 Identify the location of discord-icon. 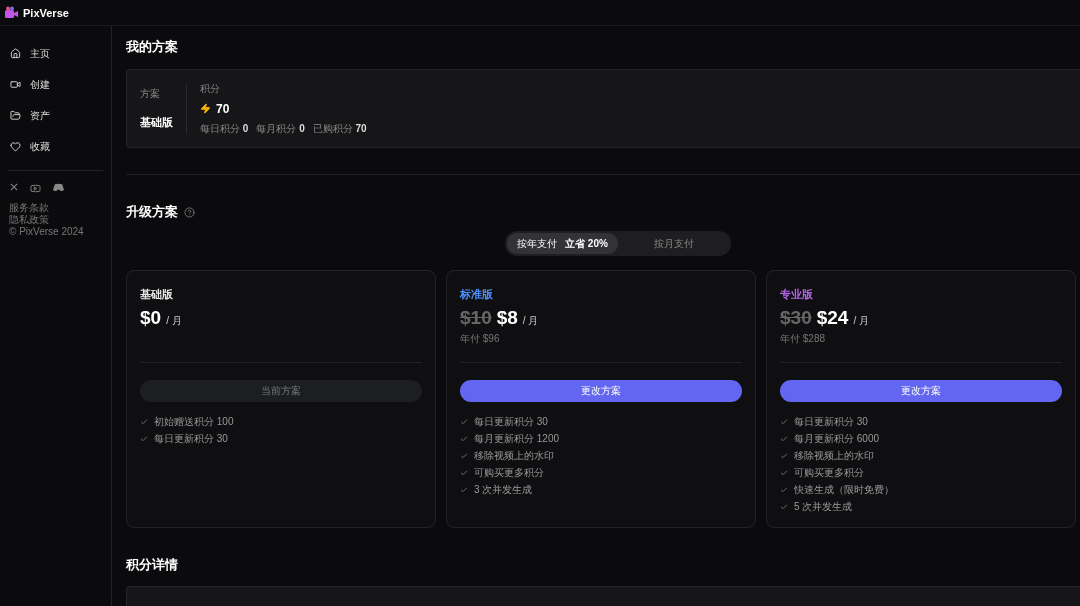
(58, 187).